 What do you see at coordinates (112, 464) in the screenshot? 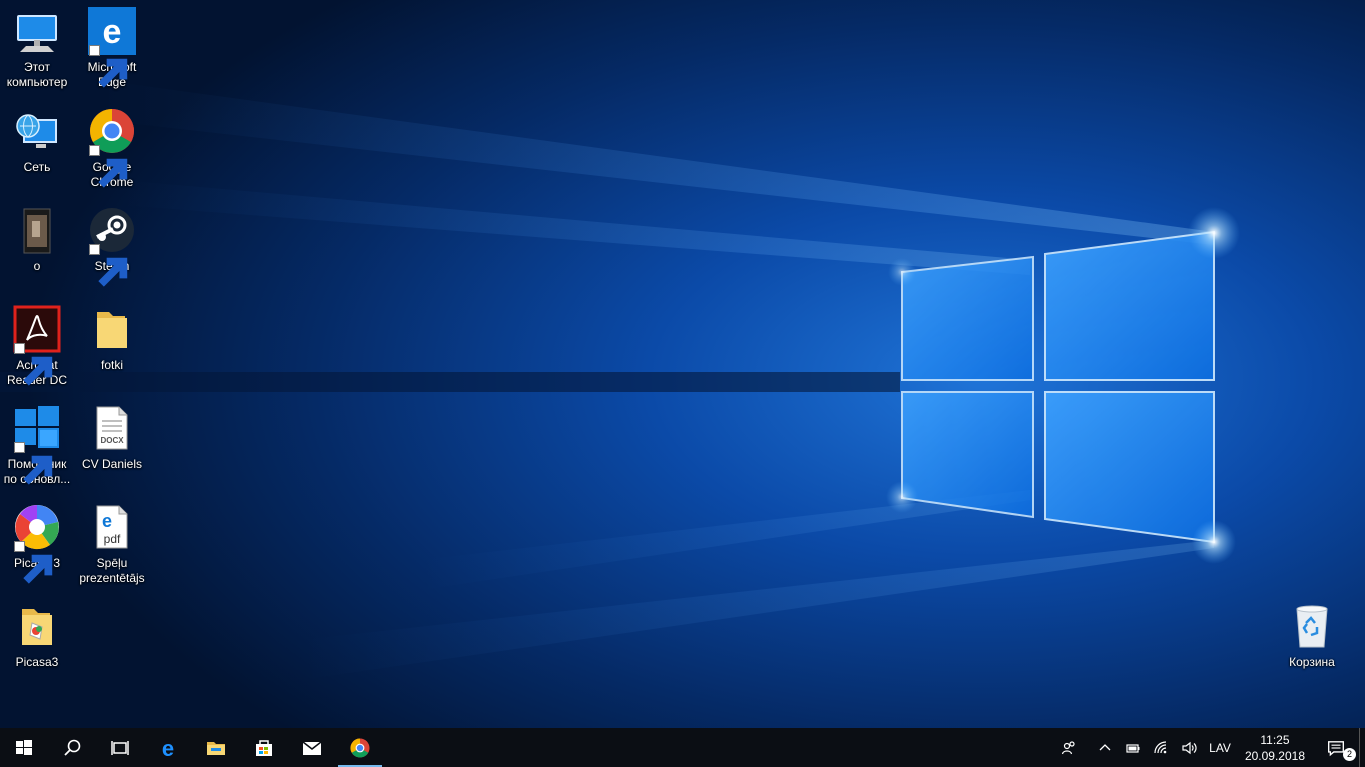
I see `desktop-icon-label: CV Daniels` at bounding box center [112, 464].